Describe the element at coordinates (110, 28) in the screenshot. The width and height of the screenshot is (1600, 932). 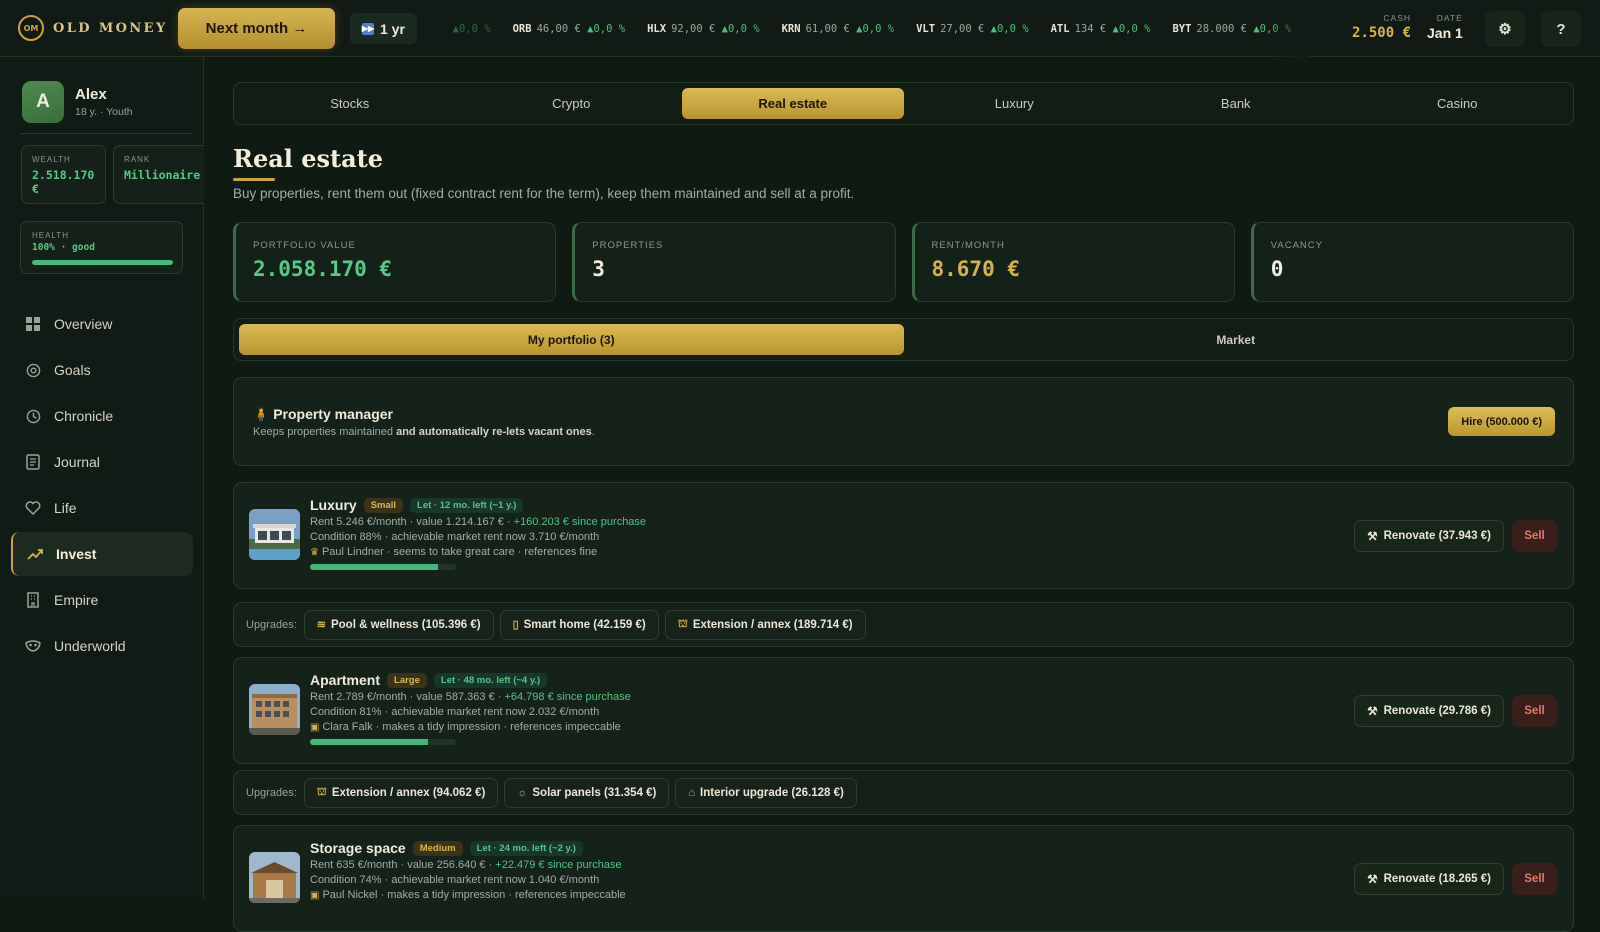
I see `app-name: OLD MONEY` at that location.